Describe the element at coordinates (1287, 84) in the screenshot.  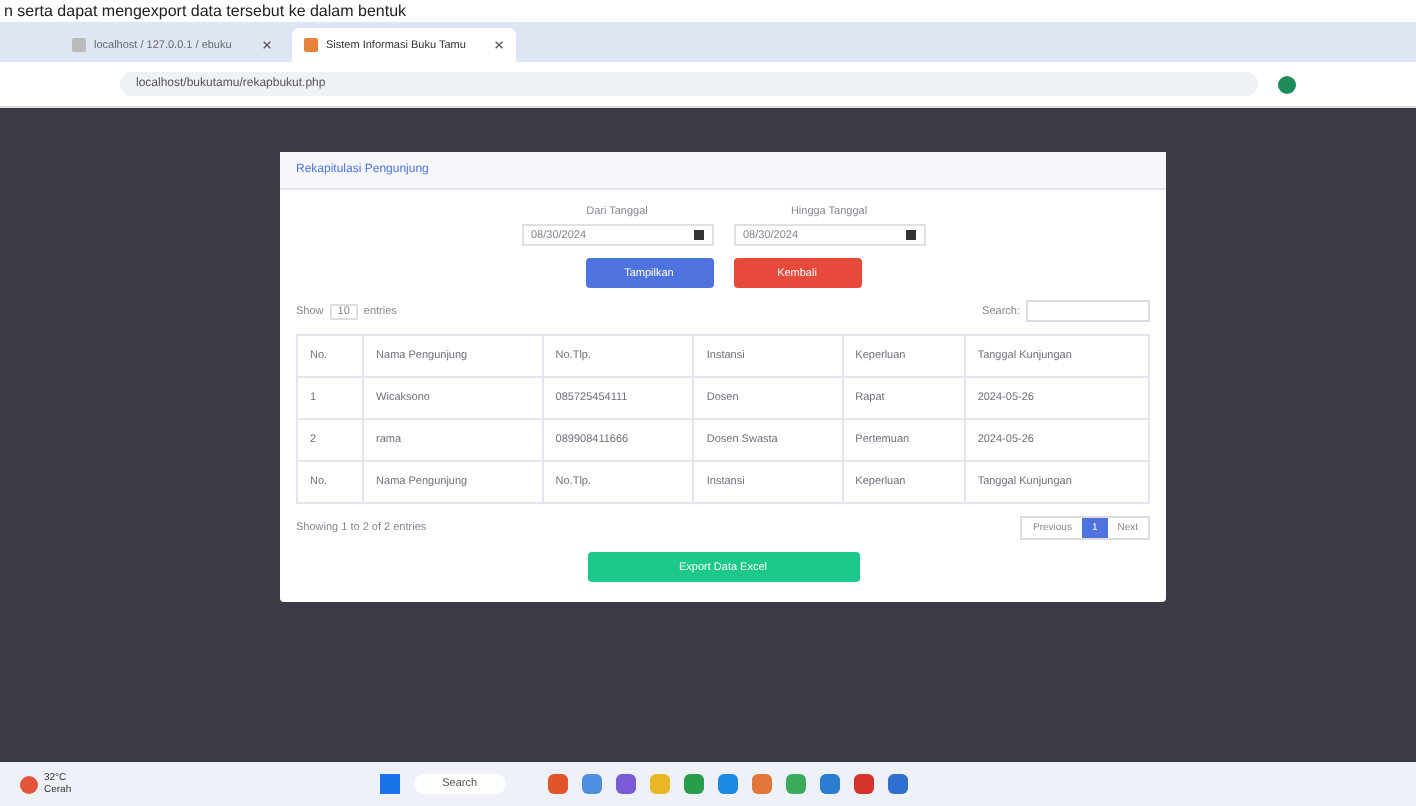
I see `profile-icon` at that location.